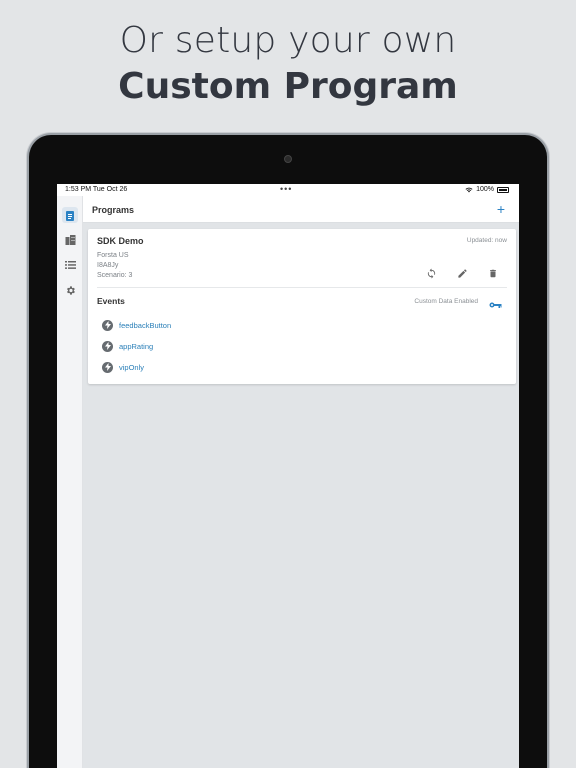  I want to click on event-item: feedbackButton, so click(136, 325).